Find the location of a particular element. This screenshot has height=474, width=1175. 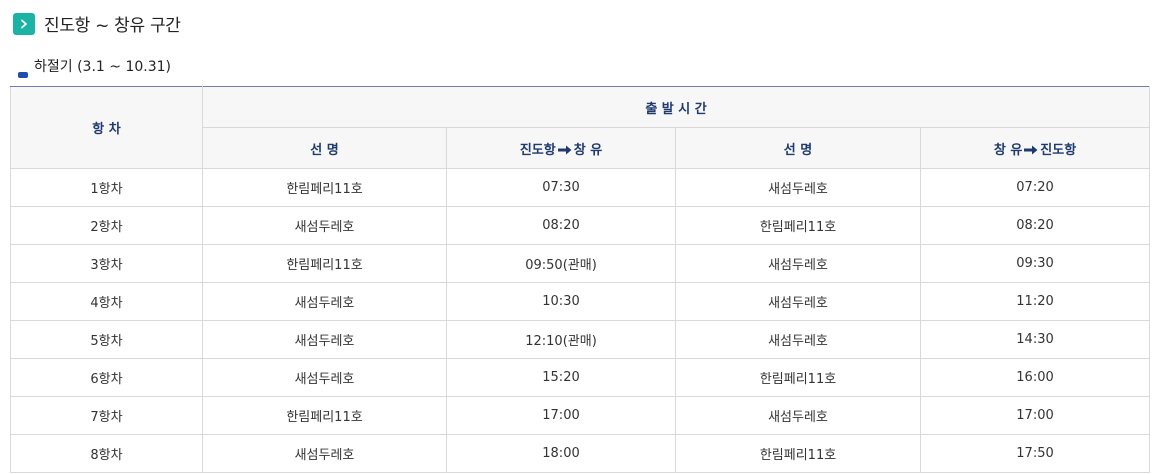

time-cell: 10:30 is located at coordinates (561, 301).